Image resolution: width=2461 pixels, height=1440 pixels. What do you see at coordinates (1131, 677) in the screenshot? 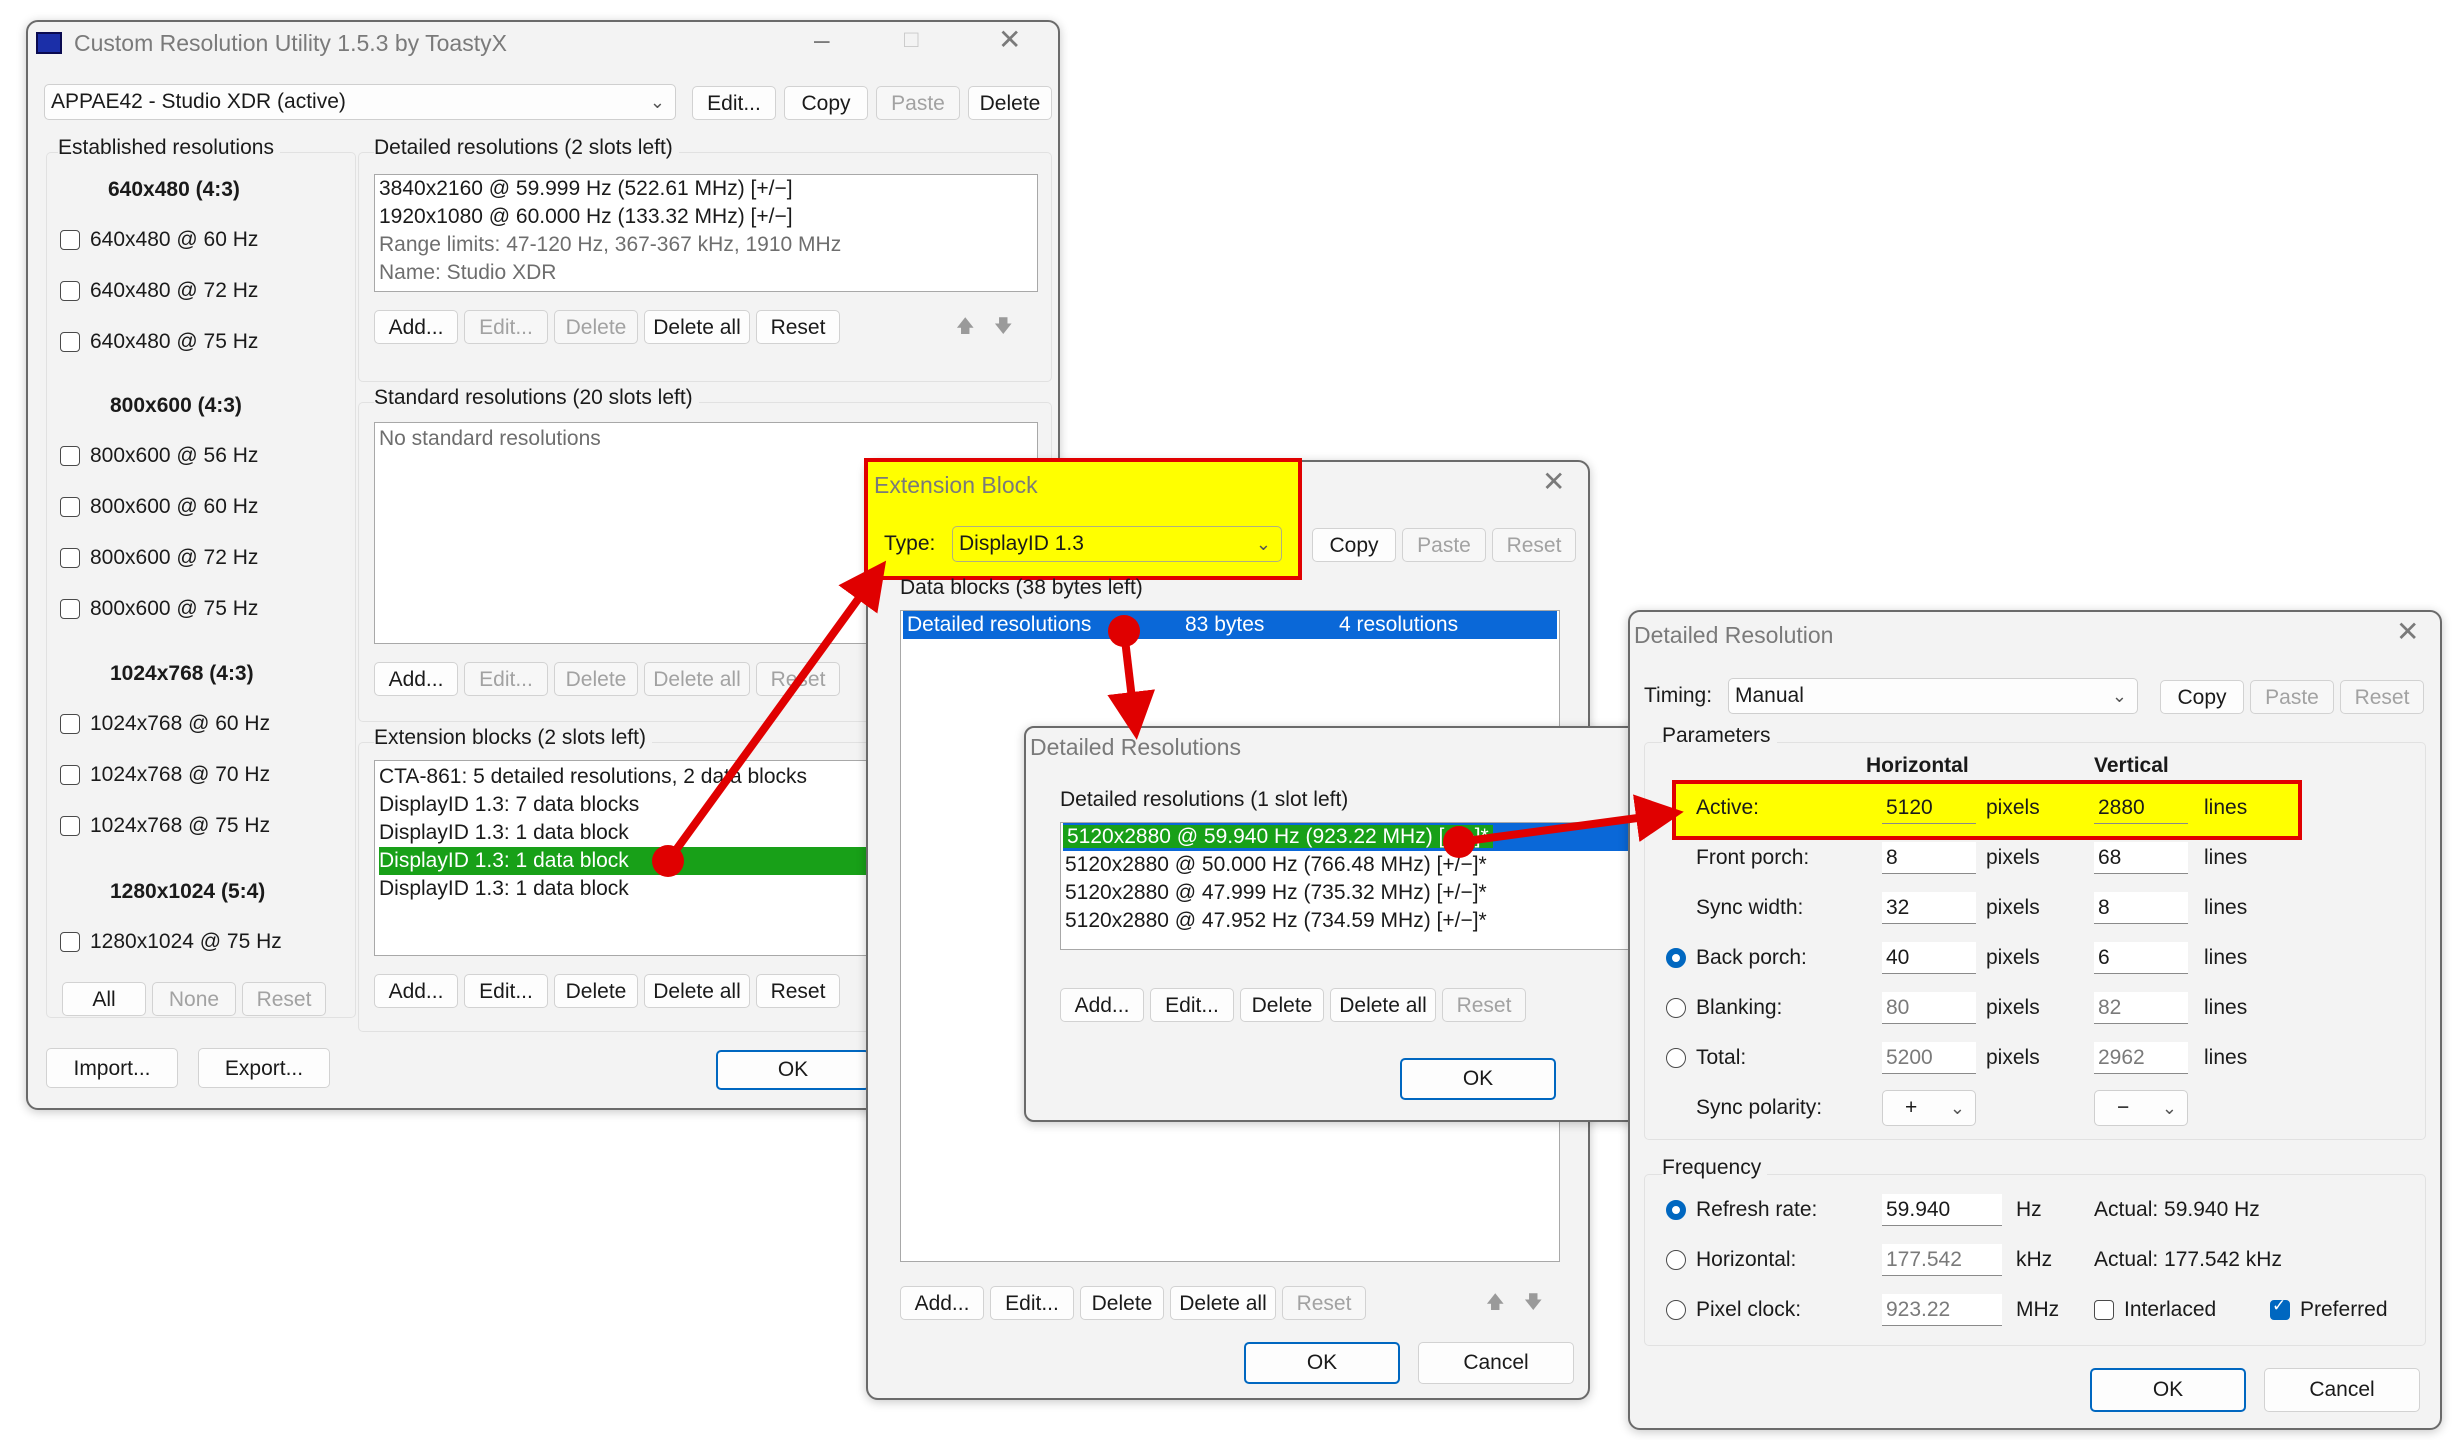
I see `arrow-datablock-to-resolutions` at bounding box center [1131, 677].